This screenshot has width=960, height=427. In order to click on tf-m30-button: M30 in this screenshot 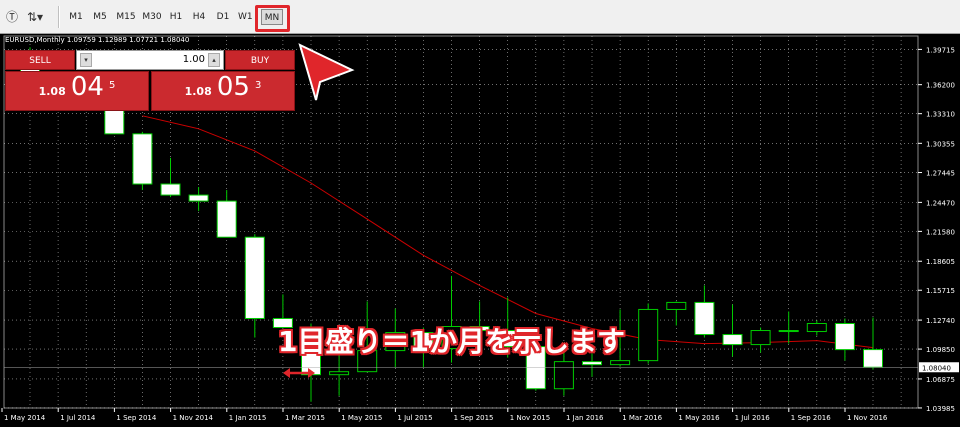, I will do `click(152, 17)`.